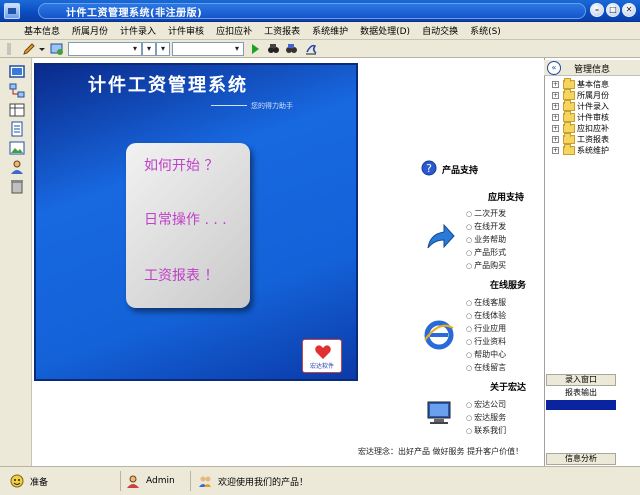 Image resolution: width=640 pixels, height=495 pixels. What do you see at coordinates (163, 49) in the screenshot?
I see `combo-three: ▾` at bounding box center [163, 49].